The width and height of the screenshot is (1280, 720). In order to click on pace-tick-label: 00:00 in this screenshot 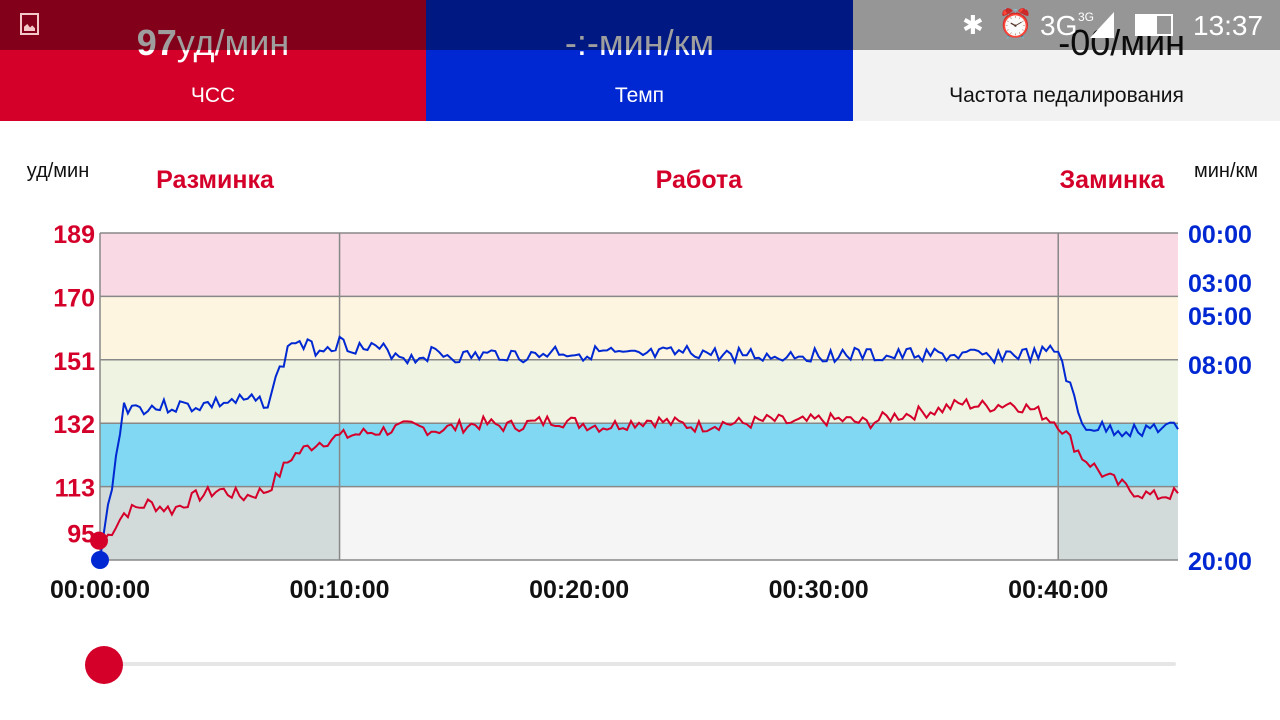, I will do `click(1220, 235)`.